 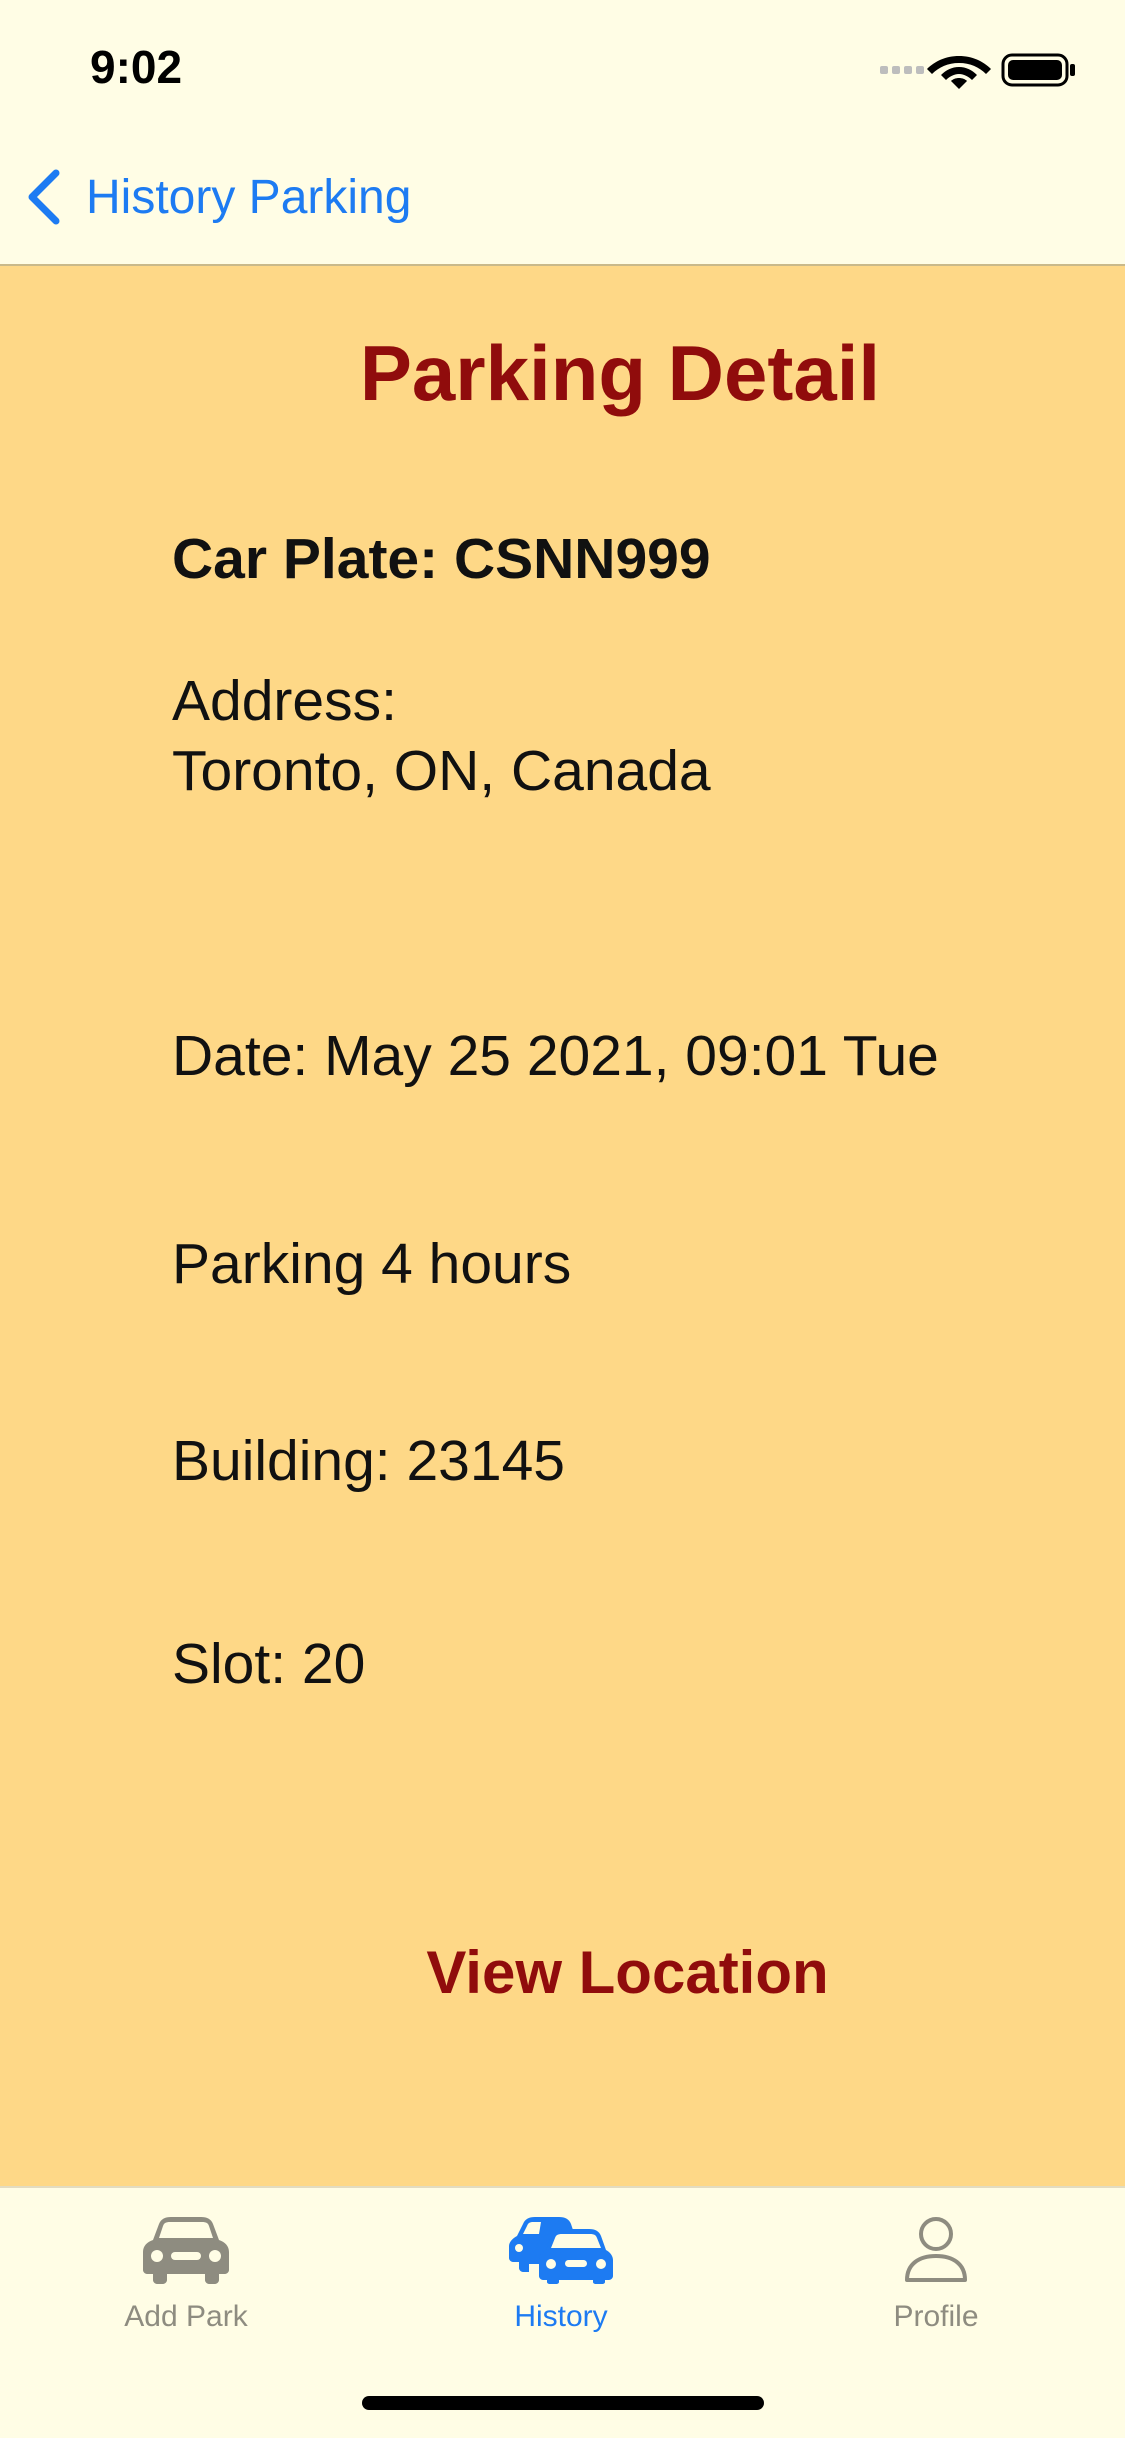 What do you see at coordinates (44, 197) in the screenshot?
I see `chevron-left-icon` at bounding box center [44, 197].